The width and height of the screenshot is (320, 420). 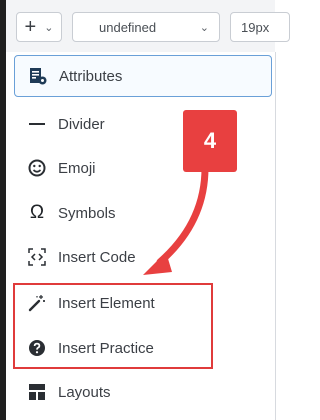 What do you see at coordinates (37, 257) in the screenshot?
I see `code-icon` at bounding box center [37, 257].